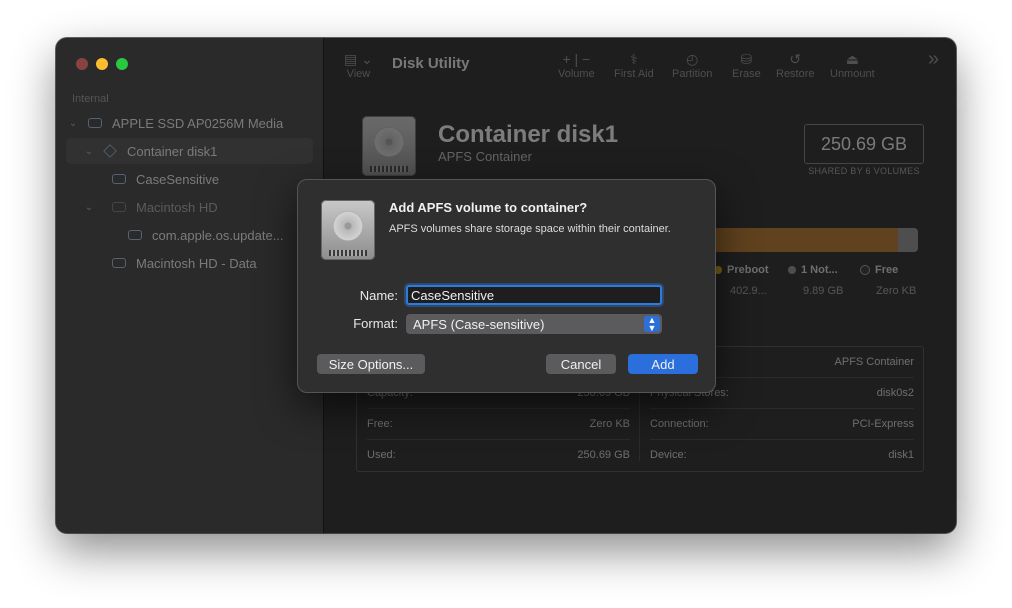 The image size is (1012, 608). Describe the element at coordinates (172, 151) in the screenshot. I see `sidebar-item-label: Container disk1` at that location.